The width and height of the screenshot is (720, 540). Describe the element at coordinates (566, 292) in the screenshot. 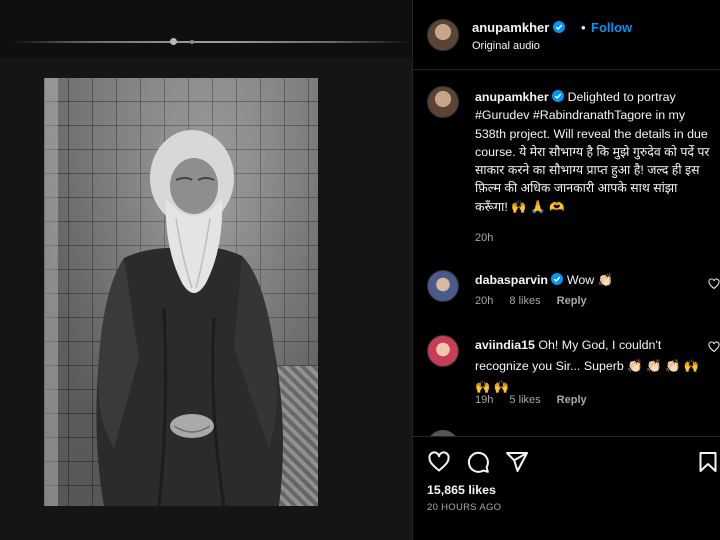

I see `comment-item: dabasparvin Wow 👏🏻 20h 8 likes Reply` at that location.